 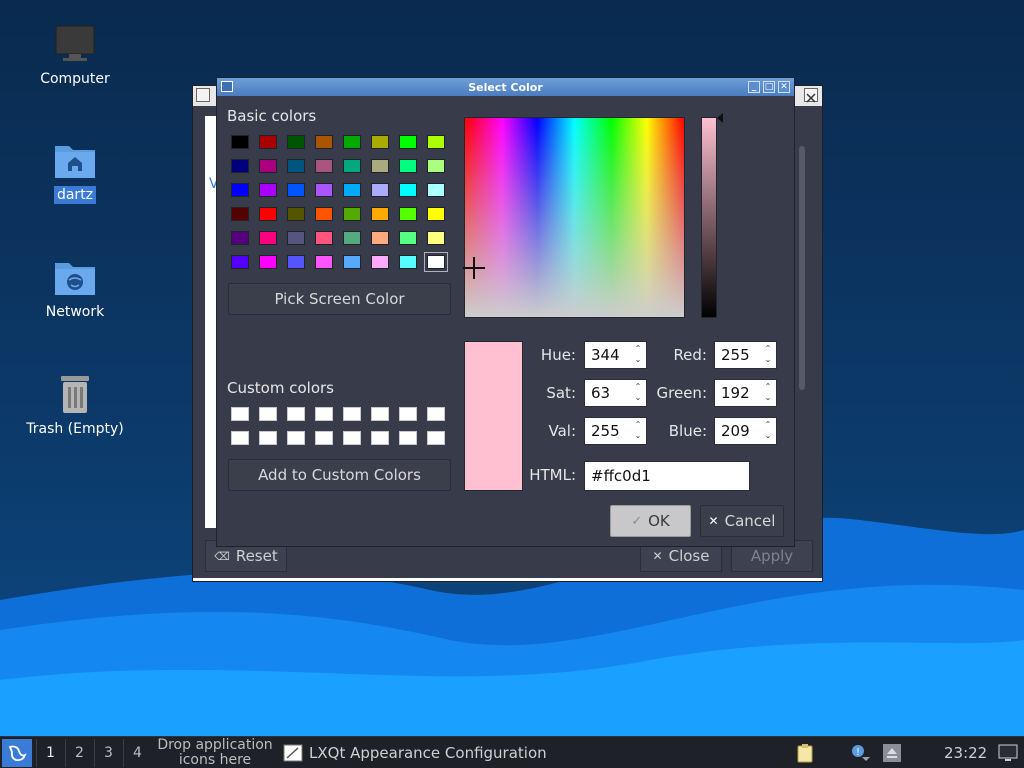 What do you see at coordinates (811, 95) in the screenshot?
I see `close-icon` at bounding box center [811, 95].